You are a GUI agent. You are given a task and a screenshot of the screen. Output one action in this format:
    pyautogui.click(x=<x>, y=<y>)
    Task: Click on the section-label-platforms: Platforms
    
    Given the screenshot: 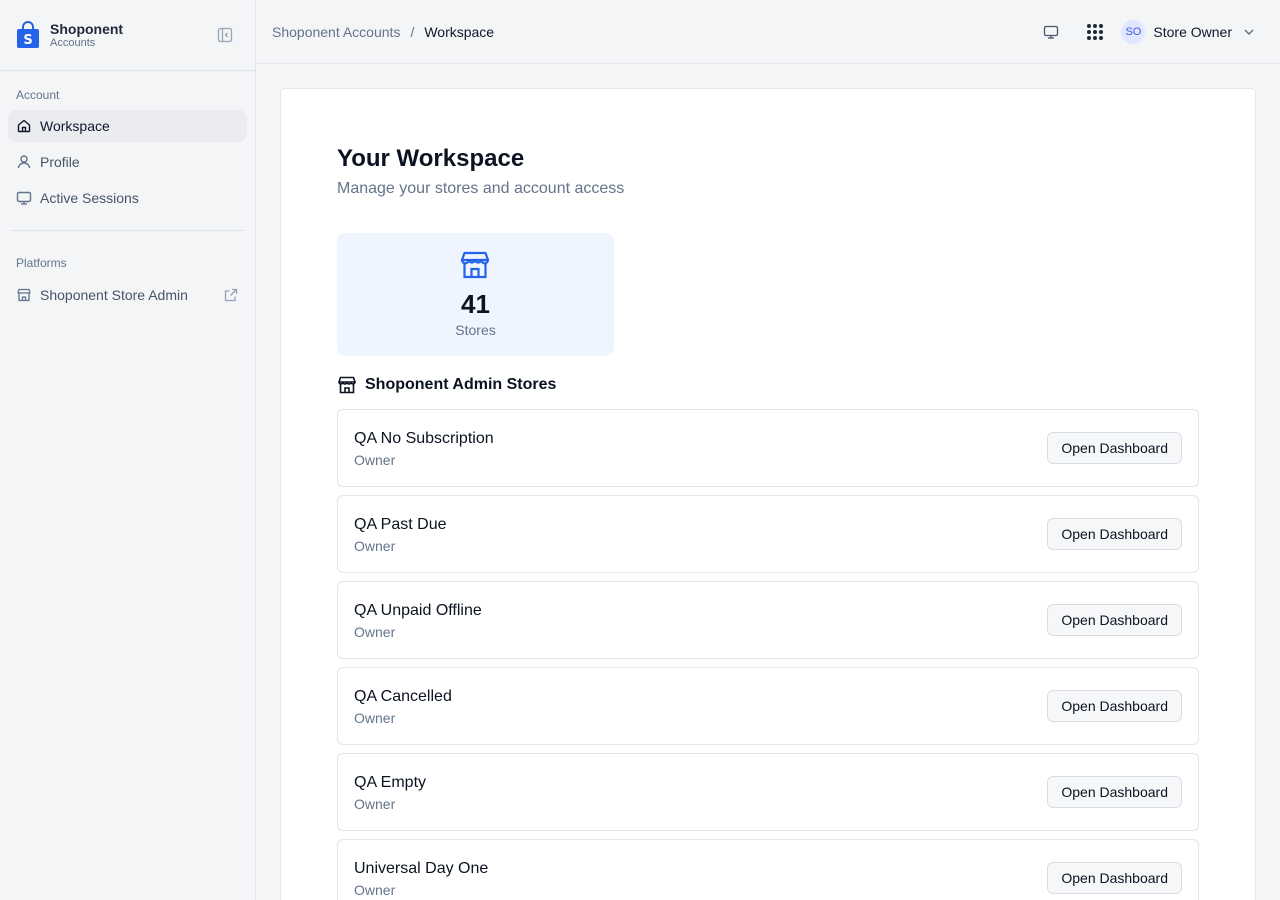 What is the action you would take?
    pyautogui.click(x=41, y=263)
    